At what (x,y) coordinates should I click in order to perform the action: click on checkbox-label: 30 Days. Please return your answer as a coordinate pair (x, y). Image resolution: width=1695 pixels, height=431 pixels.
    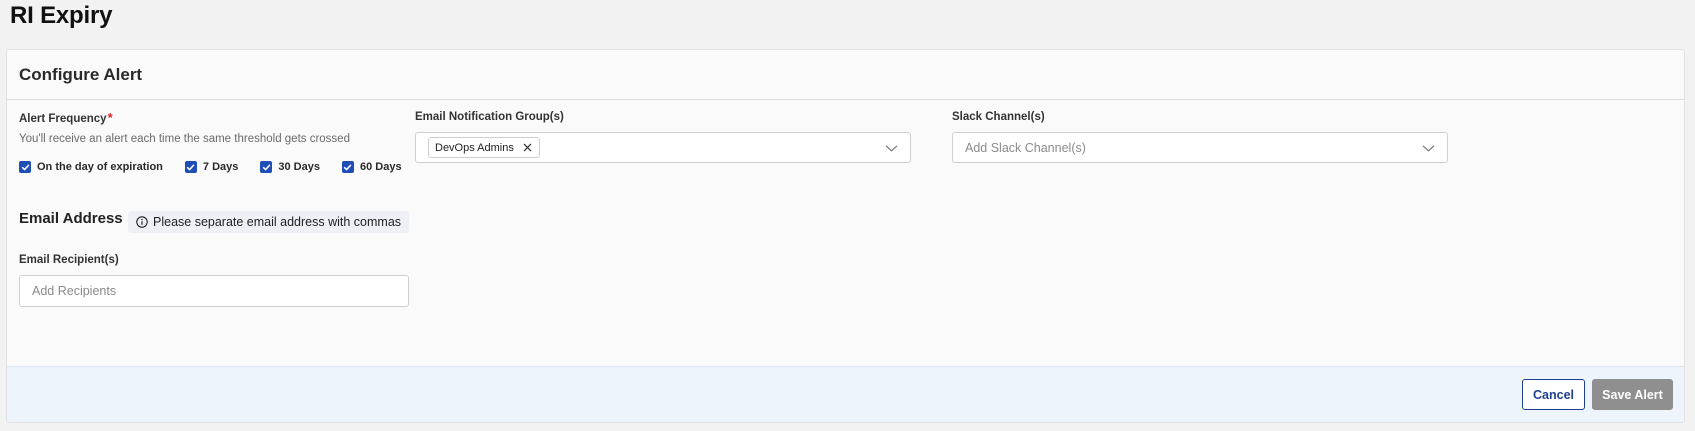
    Looking at the image, I should click on (299, 167).